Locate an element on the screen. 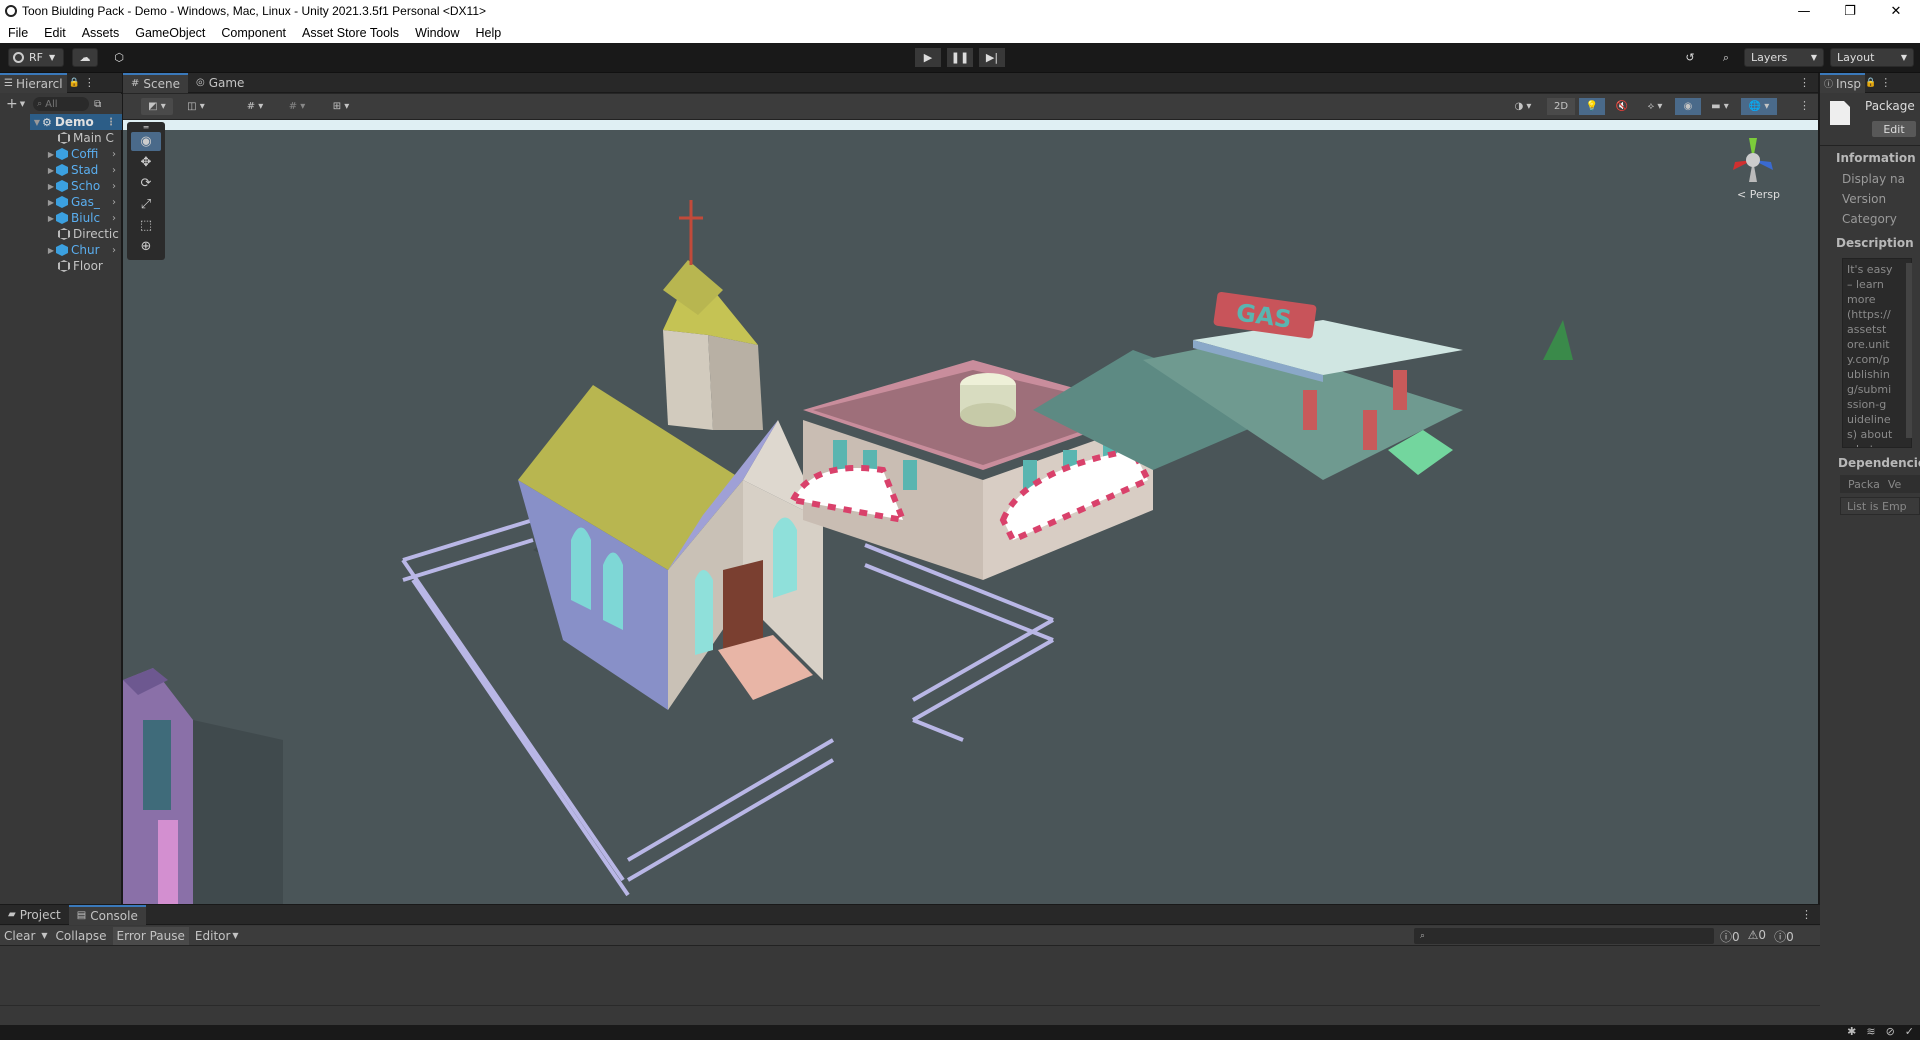 This screenshot has width=1920, height=1040. tab-inspector: ⓘ Insp is located at coordinates (1843, 82).